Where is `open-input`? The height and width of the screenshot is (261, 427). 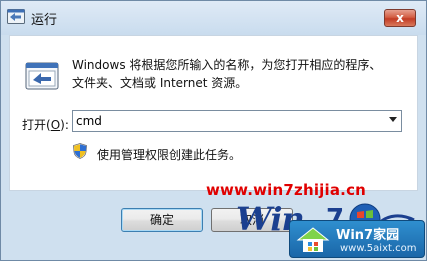
open-input is located at coordinates (226, 121).